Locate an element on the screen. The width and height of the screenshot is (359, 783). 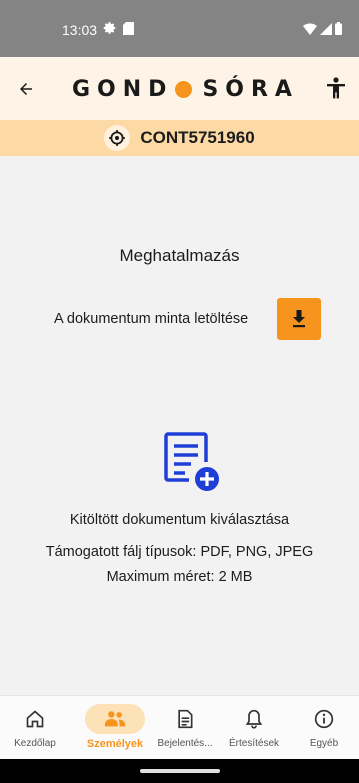
contract-id: CONT5751960 is located at coordinates (197, 137).